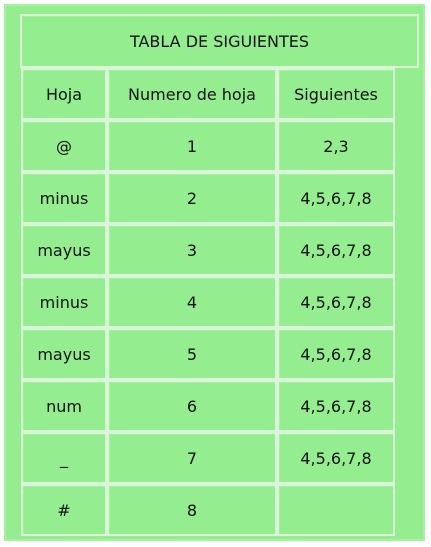  What do you see at coordinates (219, 41) in the screenshot?
I see `table-title: TABLA DE SIGUIENTES` at bounding box center [219, 41].